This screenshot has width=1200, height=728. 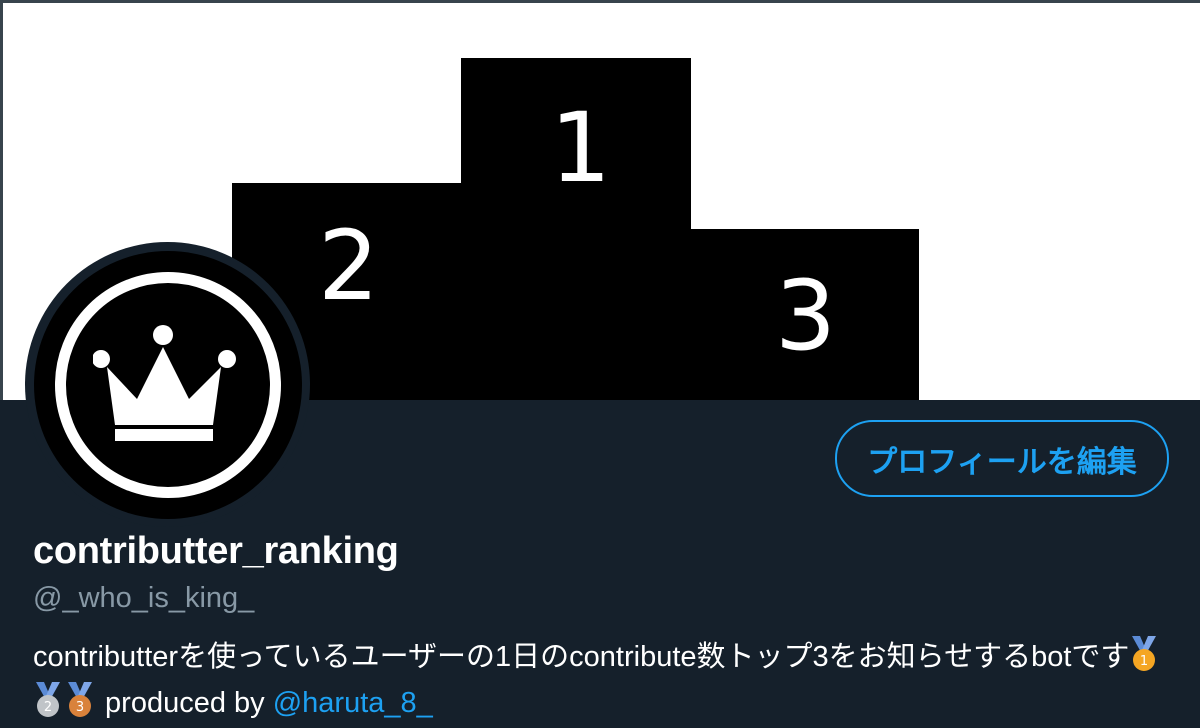 What do you see at coordinates (1002, 458) in the screenshot?
I see `edit-profile-button: プロフィールを編集` at bounding box center [1002, 458].